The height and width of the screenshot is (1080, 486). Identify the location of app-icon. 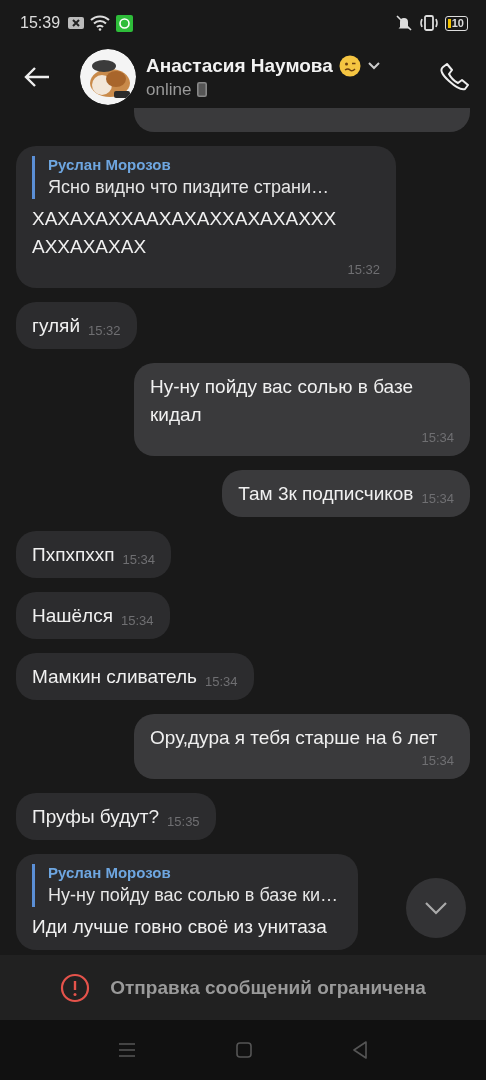
(125, 23).